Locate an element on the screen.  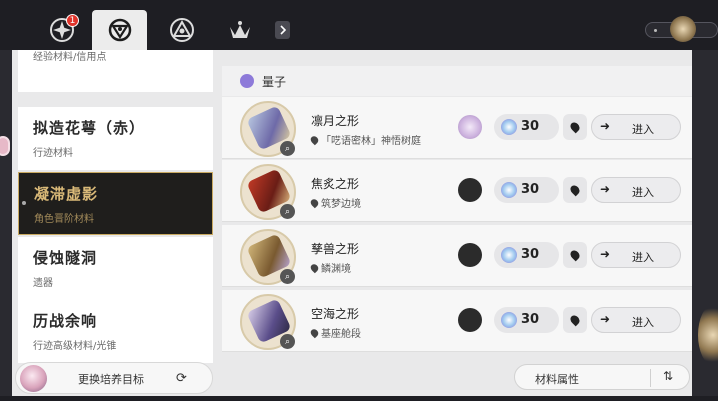
stage-name: 空海之形 is located at coordinates (335, 314).